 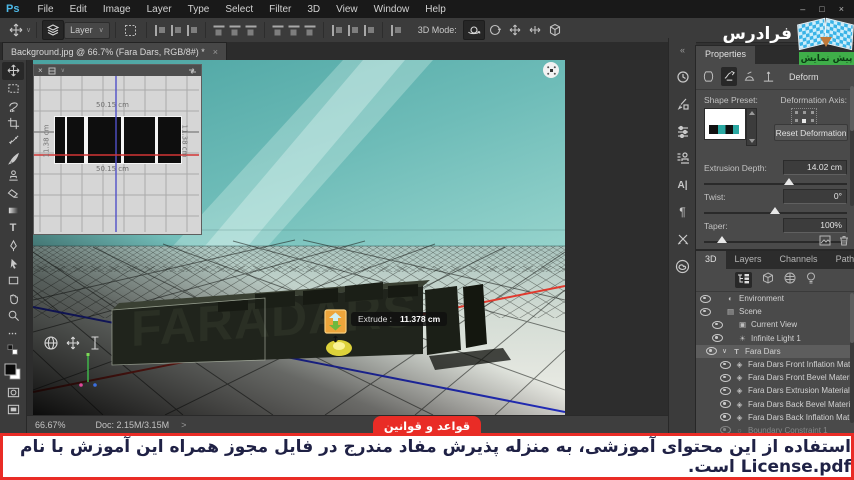 I want to click on quick-mask-icon, so click(x=13, y=393).